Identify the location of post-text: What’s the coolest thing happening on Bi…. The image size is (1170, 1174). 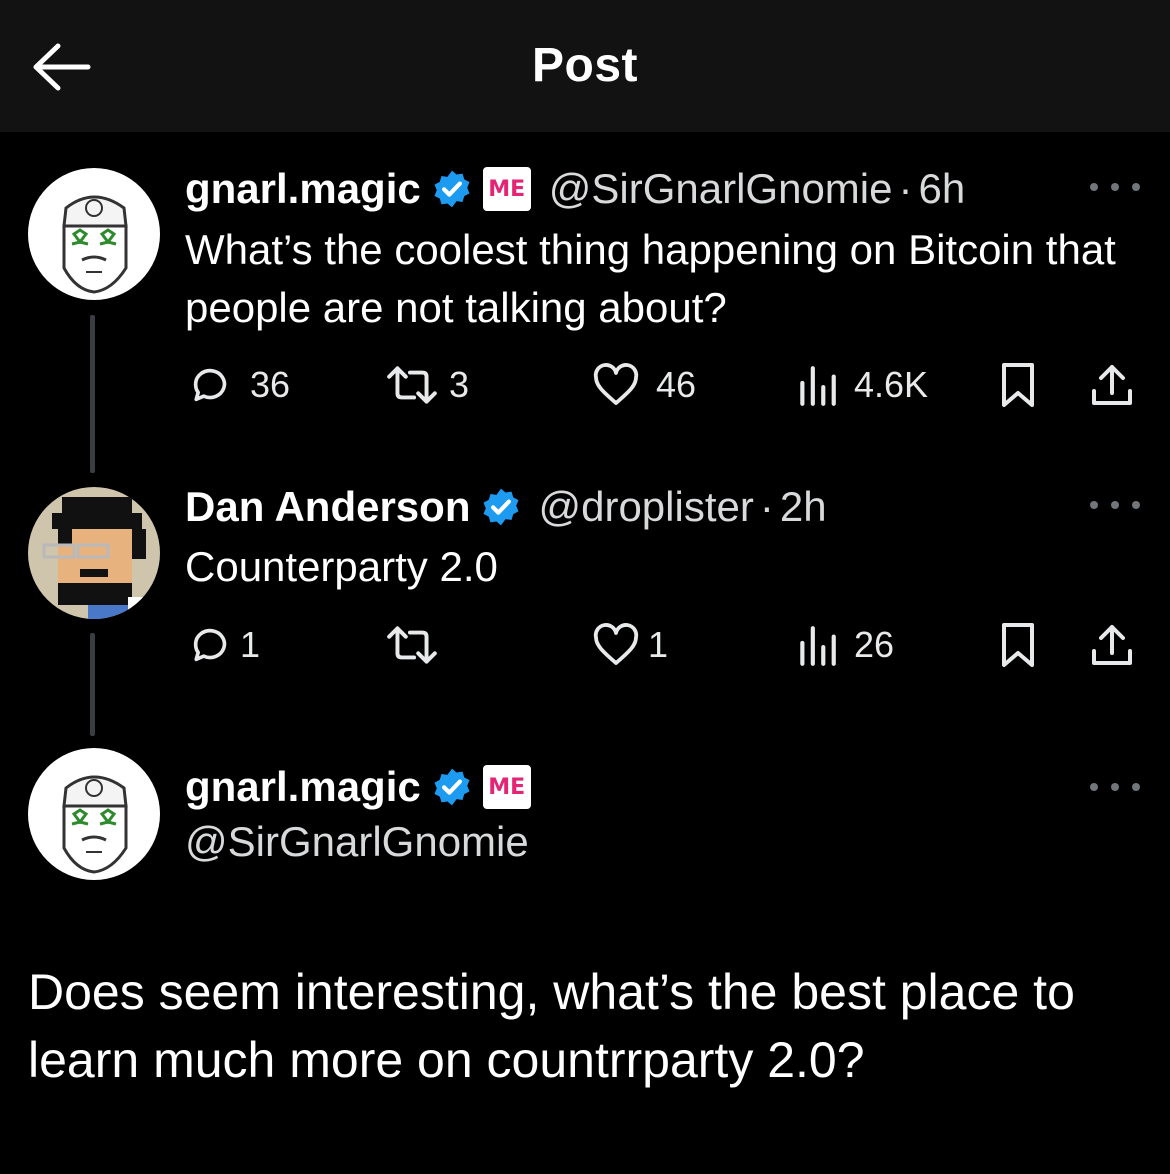
(650, 278).